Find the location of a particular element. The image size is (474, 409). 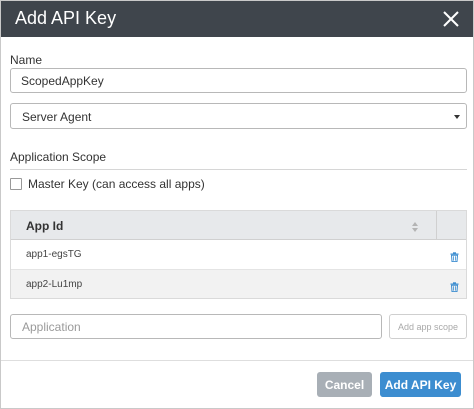

caret-down-icon is located at coordinates (457, 117).